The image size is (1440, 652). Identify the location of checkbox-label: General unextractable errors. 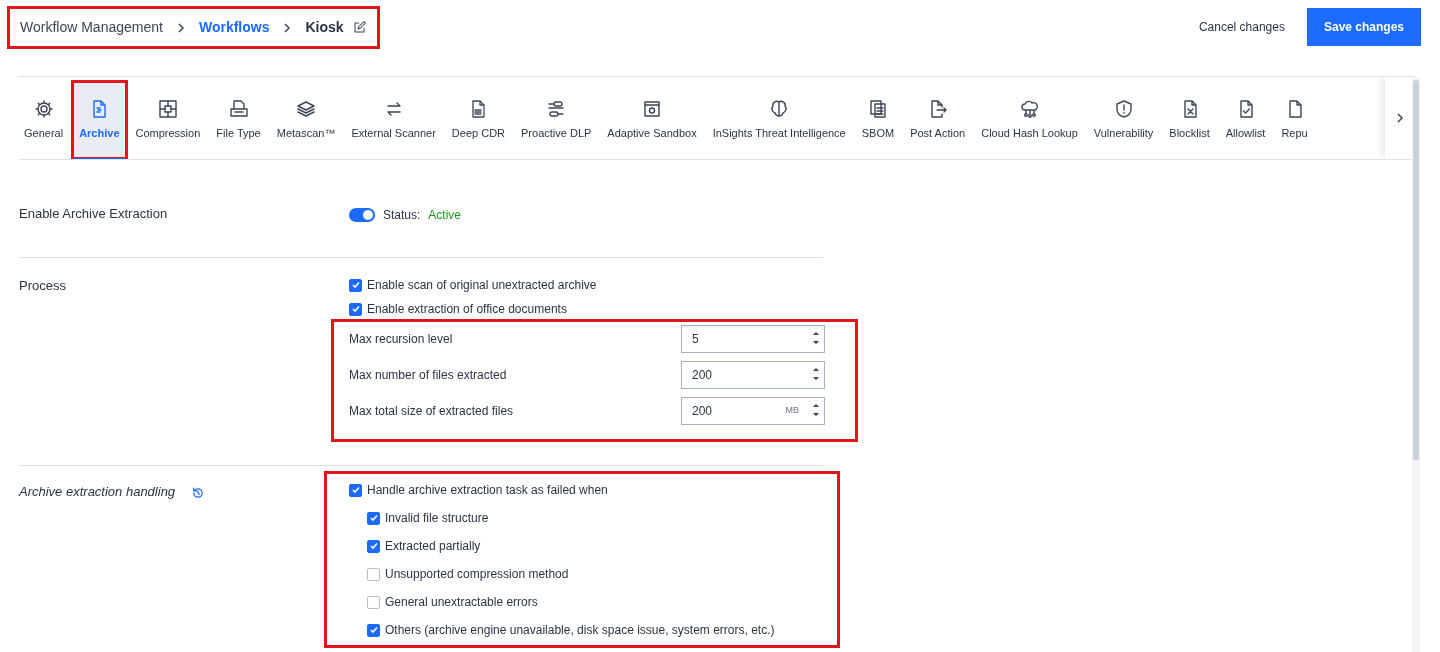
(461, 602).